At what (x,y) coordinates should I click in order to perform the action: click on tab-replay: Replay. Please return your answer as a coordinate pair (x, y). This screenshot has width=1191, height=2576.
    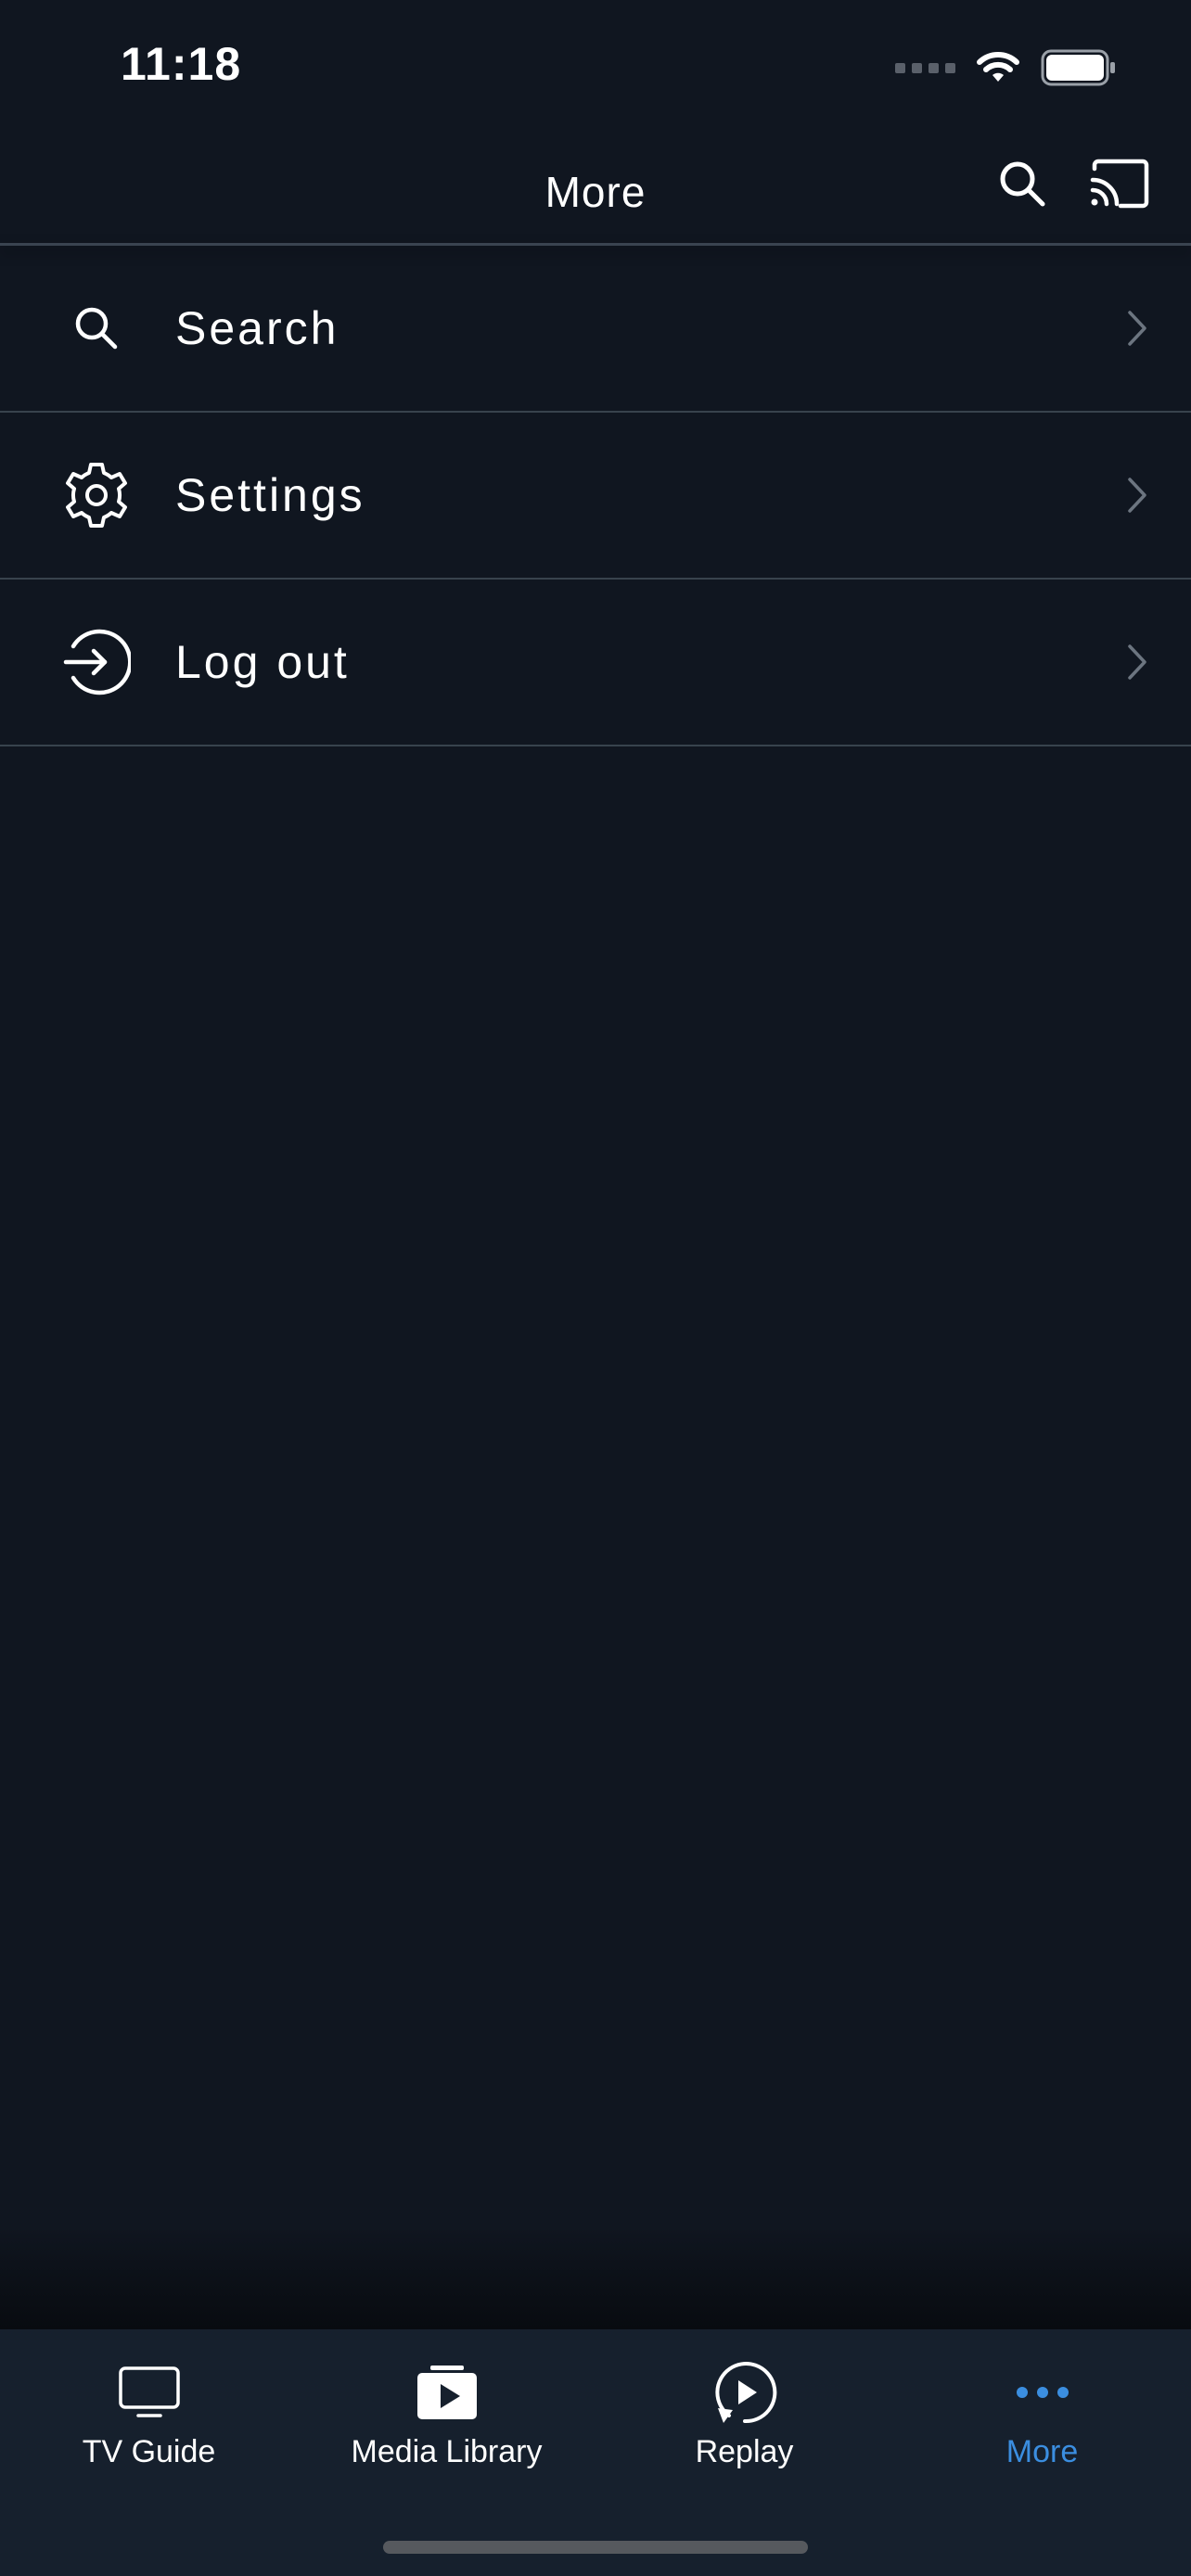
    Looking at the image, I should click on (744, 2422).